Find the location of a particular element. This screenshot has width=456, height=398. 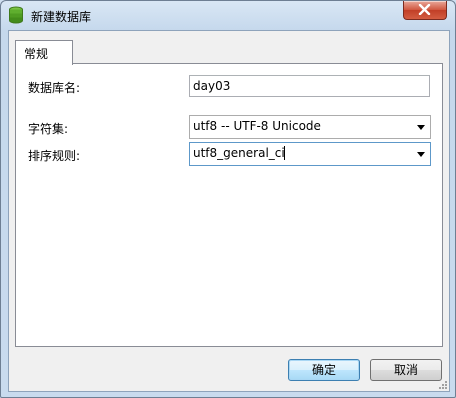

cancel-button: 取消 is located at coordinates (406, 370).